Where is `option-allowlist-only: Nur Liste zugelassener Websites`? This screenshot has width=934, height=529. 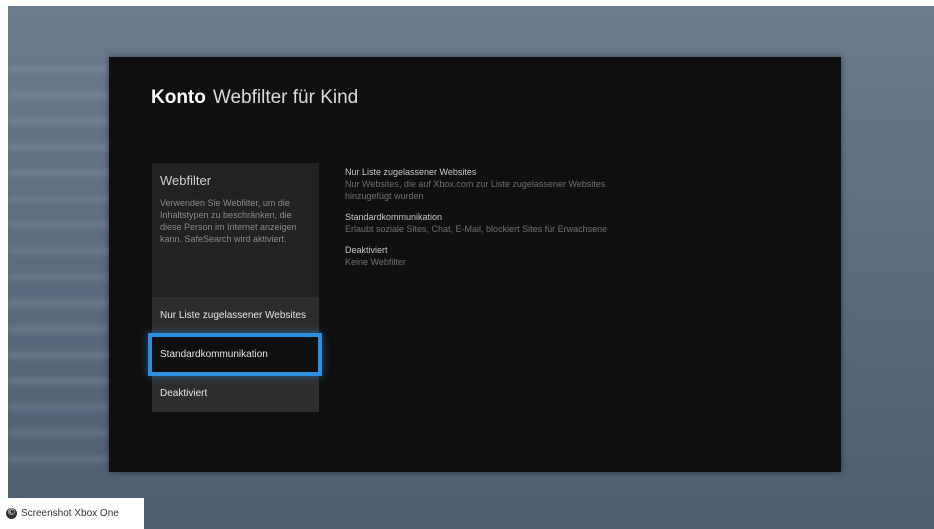 option-allowlist-only: Nur Liste zugelassener Websites is located at coordinates (235, 315).